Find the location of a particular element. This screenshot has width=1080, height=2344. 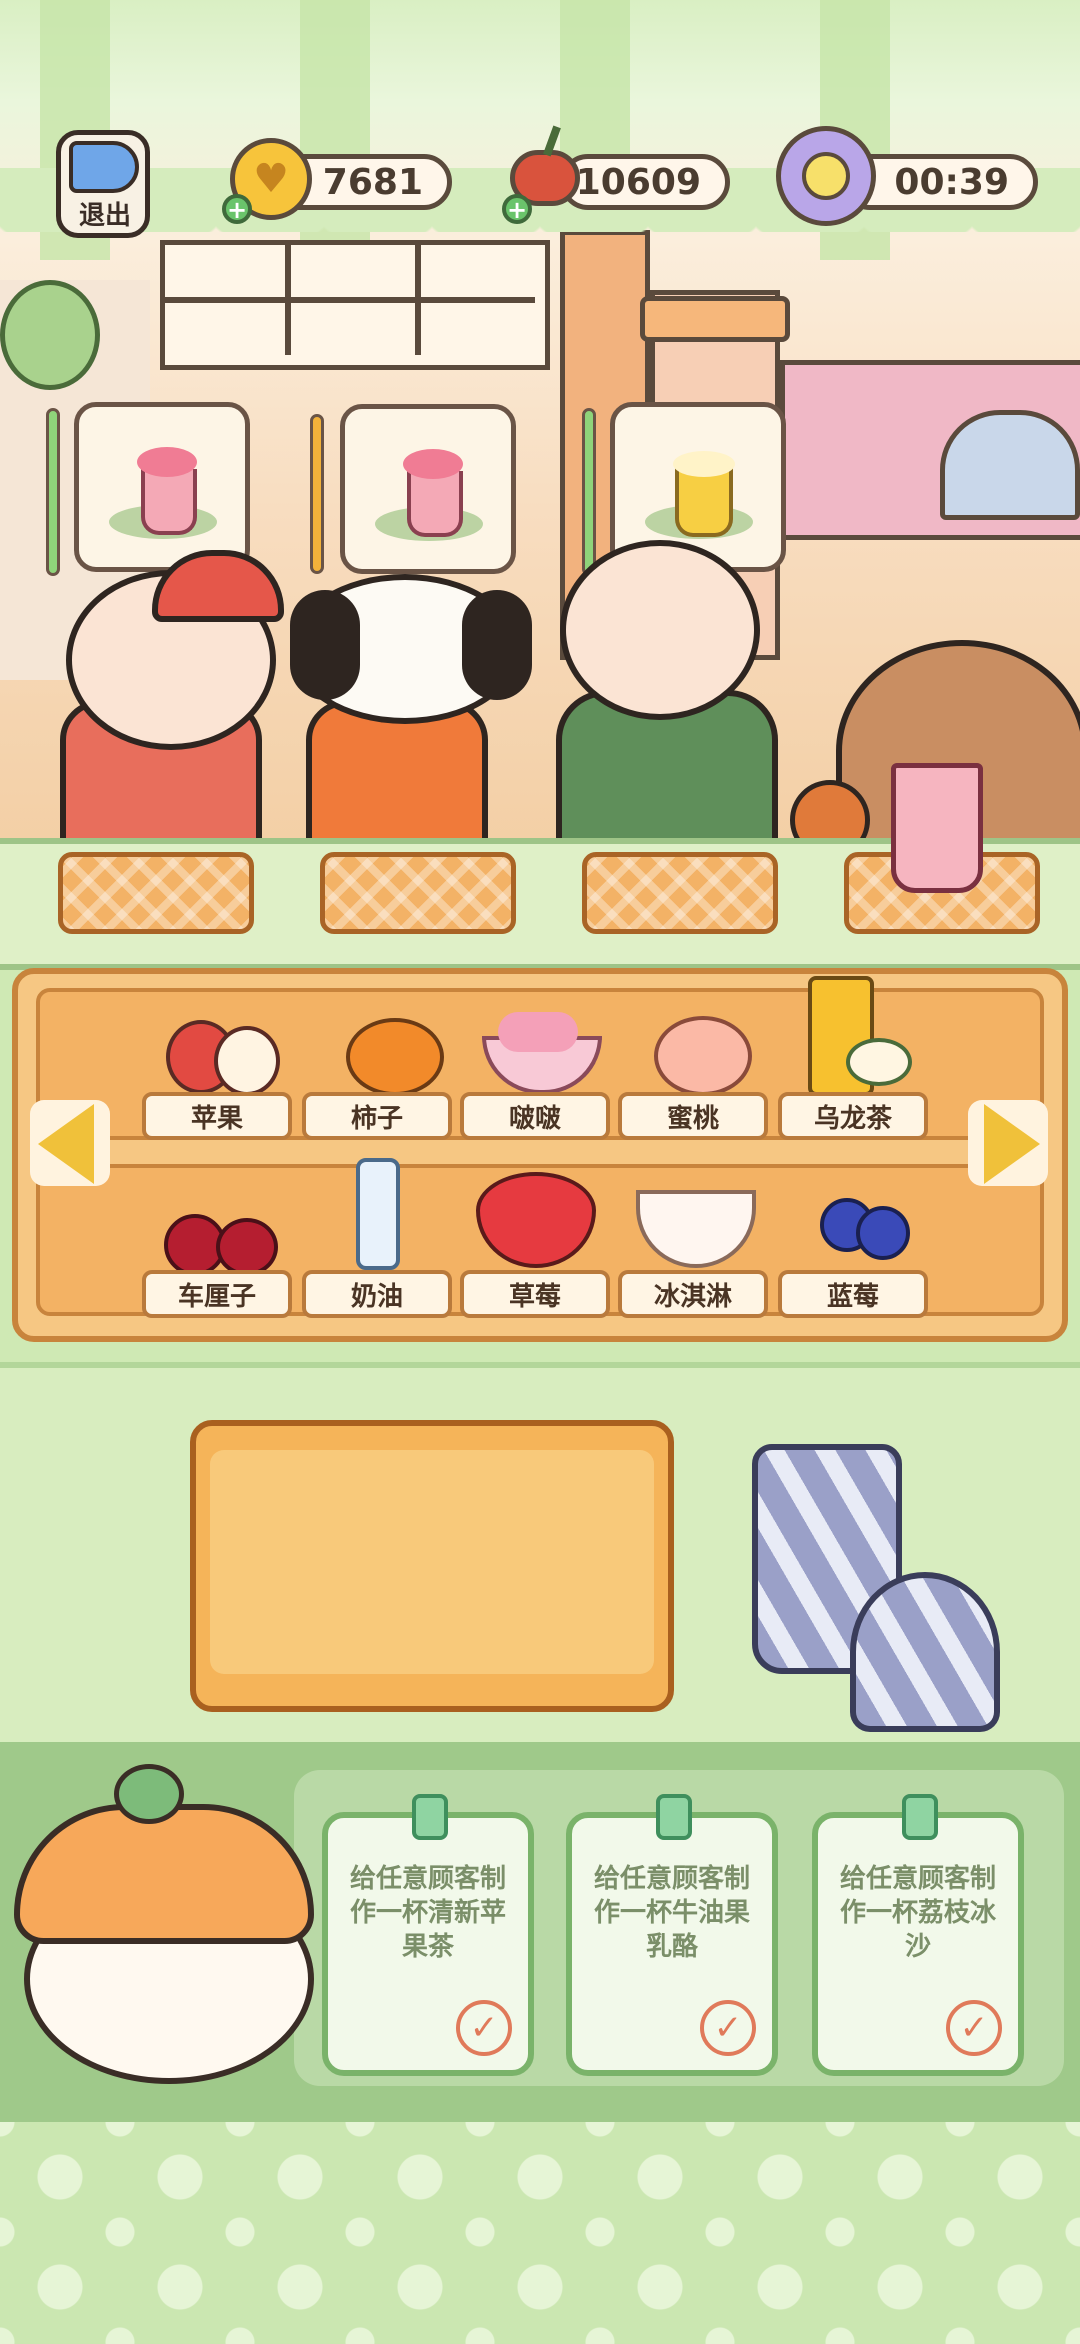

add-berries-button: + is located at coordinates (517, 209).